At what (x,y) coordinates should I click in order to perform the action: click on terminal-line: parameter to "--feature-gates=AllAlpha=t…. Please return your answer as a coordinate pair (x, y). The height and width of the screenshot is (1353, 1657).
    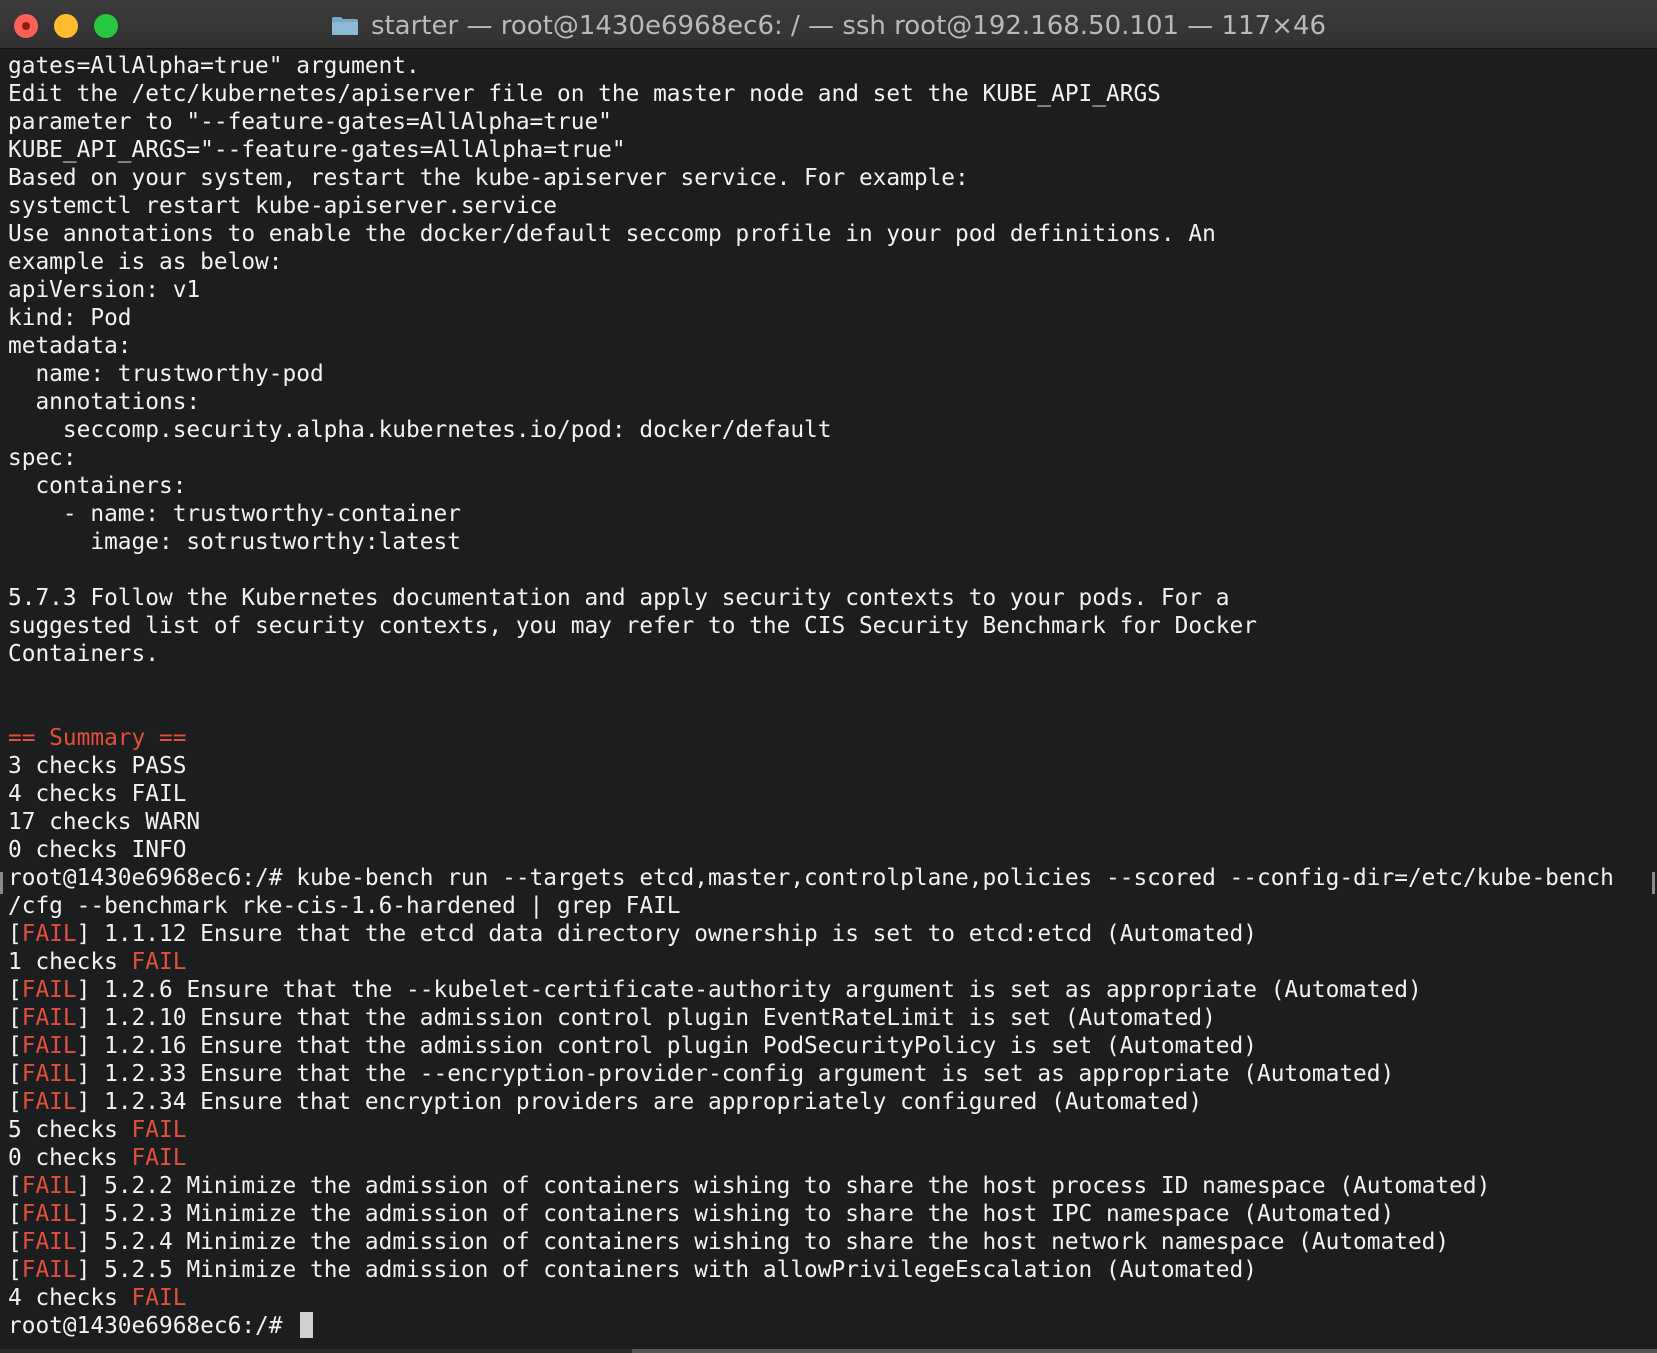
    Looking at the image, I should click on (310, 122).